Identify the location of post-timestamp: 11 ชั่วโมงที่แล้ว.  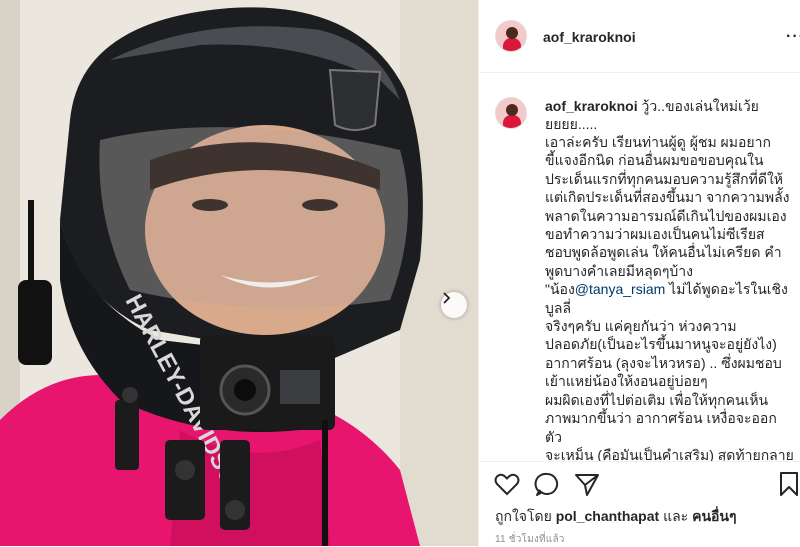
(530, 539).